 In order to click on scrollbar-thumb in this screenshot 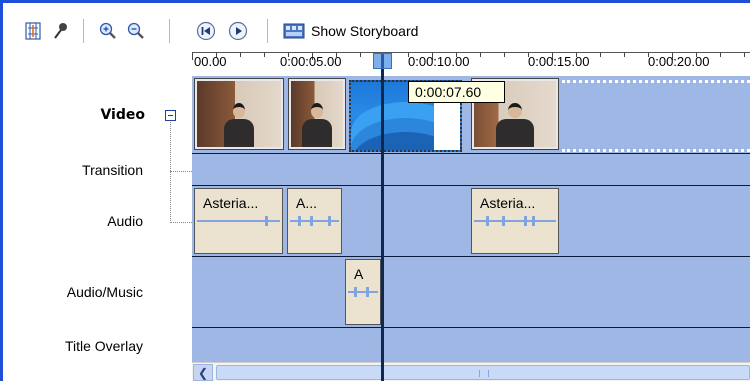, I will do `click(483, 372)`.